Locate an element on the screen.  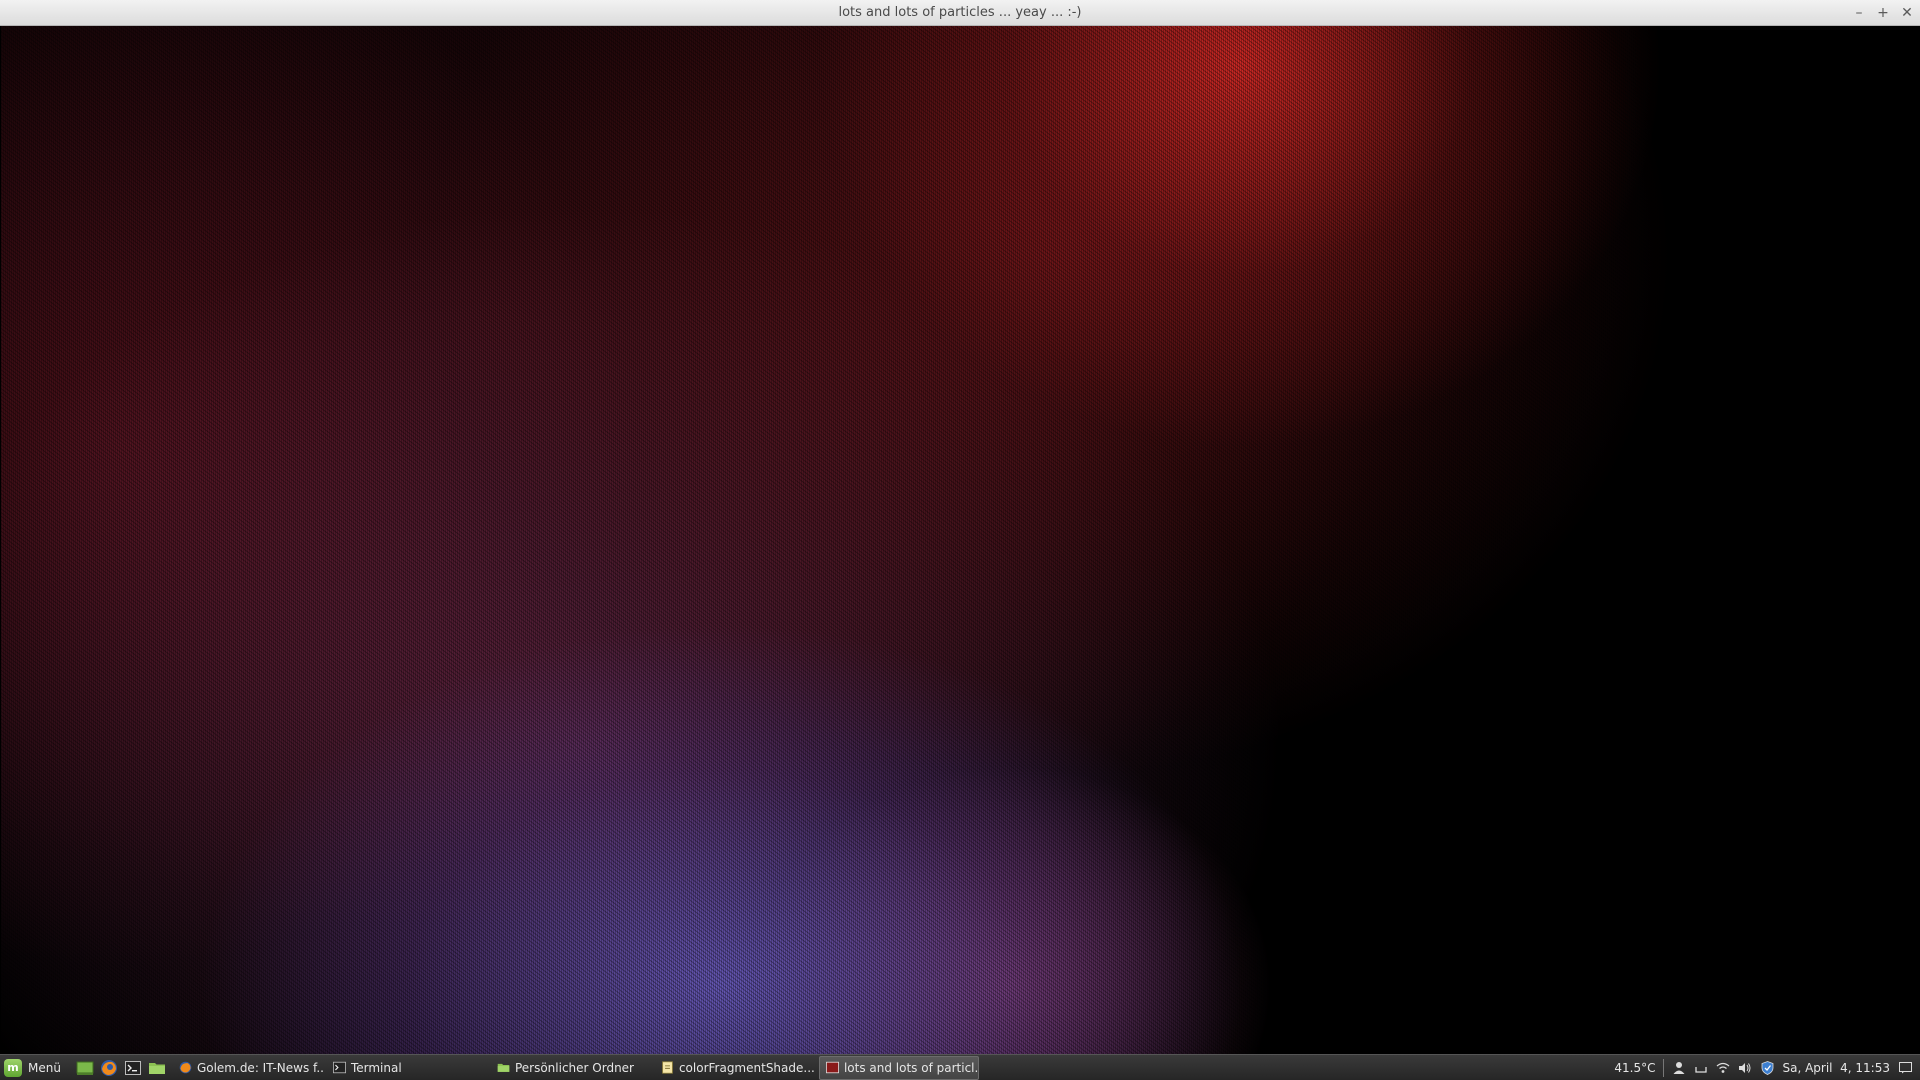
keyboard-layout-icon is located at coordinates (1701, 1068).